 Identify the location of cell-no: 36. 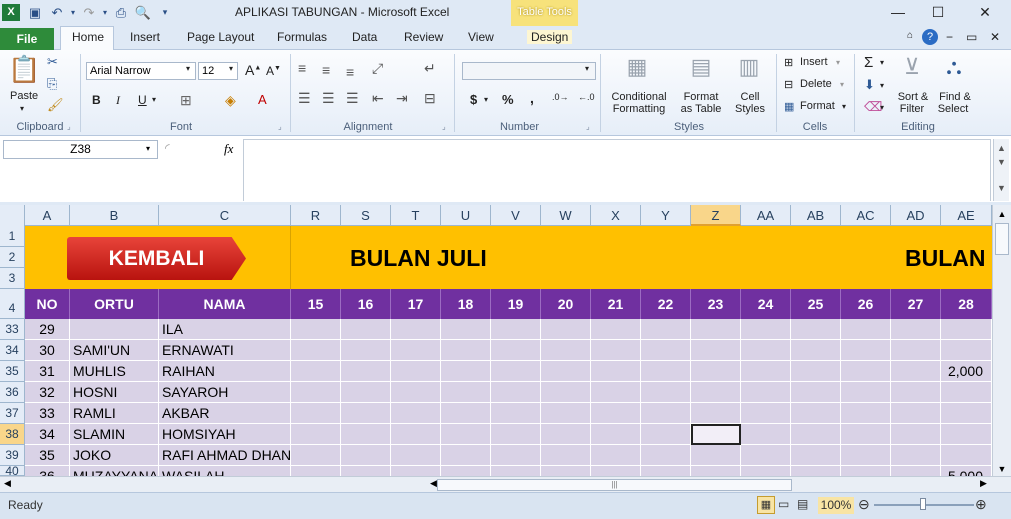
(47, 471).